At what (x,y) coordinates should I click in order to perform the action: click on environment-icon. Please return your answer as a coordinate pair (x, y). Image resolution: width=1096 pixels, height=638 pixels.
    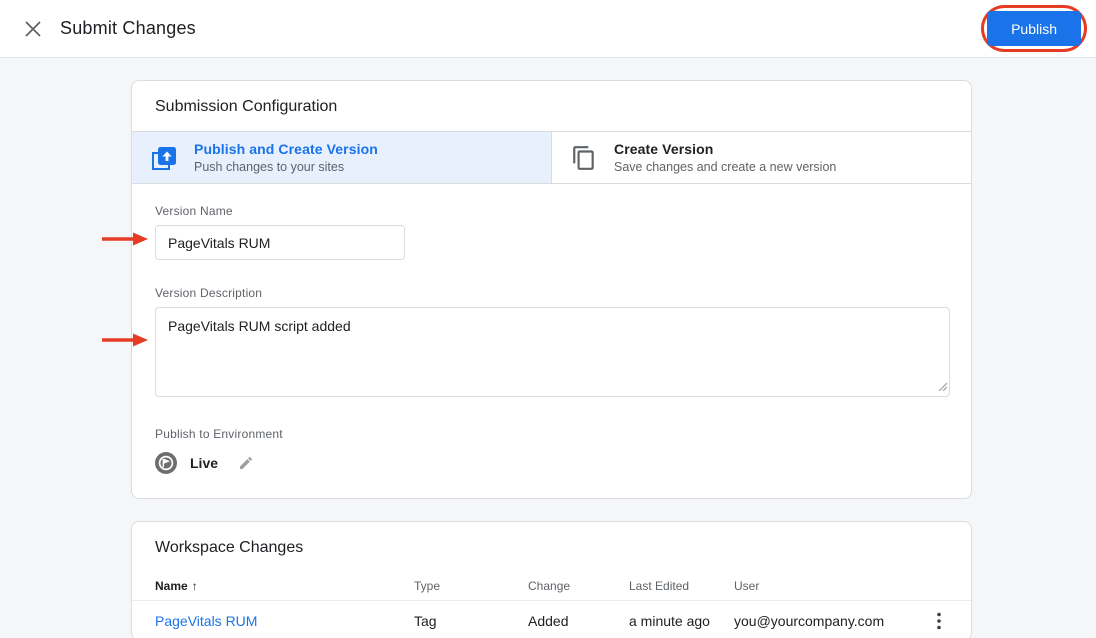
    Looking at the image, I should click on (166, 463).